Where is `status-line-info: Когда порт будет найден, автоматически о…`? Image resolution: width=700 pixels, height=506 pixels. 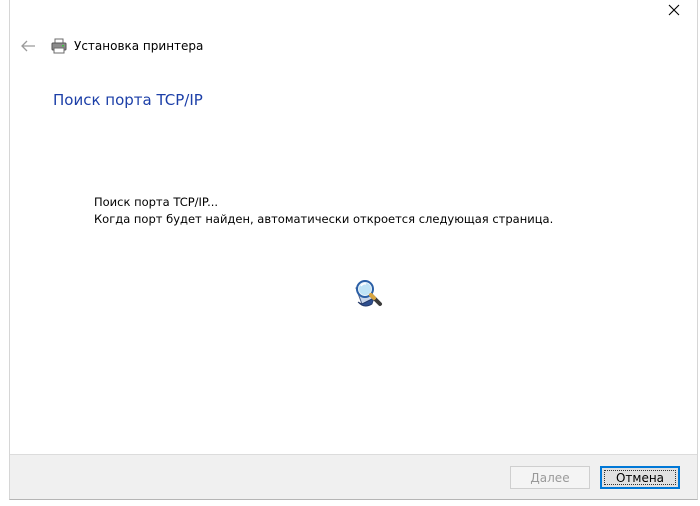
status-line-info: Когда порт будет найден, автоматически о… is located at coordinates (324, 219).